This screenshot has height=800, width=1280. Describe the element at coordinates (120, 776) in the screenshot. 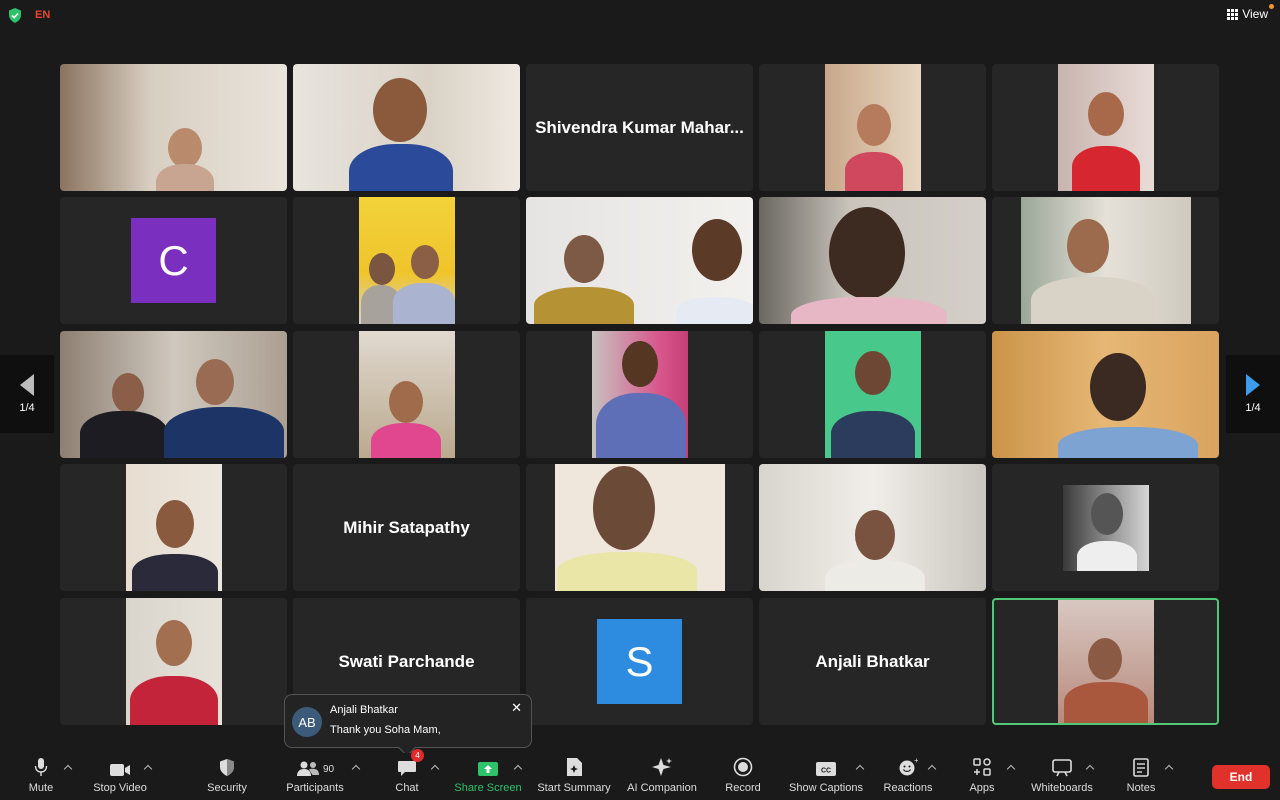

I see `stop-video-button: Stop Video` at that location.